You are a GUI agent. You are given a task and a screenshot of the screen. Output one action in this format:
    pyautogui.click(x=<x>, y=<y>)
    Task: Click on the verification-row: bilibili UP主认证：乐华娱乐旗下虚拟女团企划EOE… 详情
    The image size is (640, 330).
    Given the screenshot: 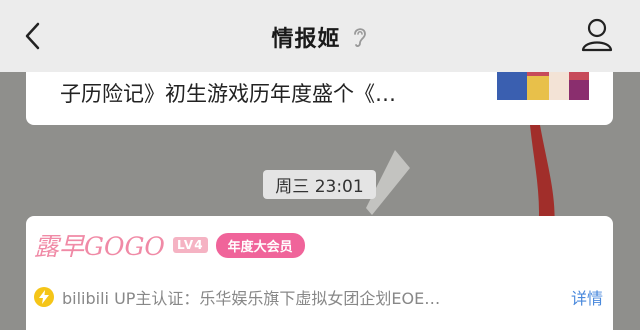 What is the action you would take?
    pyautogui.click(x=318, y=297)
    